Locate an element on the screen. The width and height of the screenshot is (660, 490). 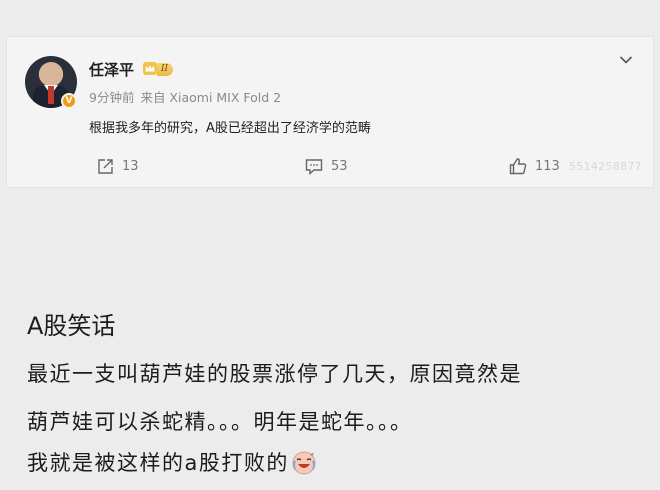
username: 任泽平 is located at coordinates (111, 69).